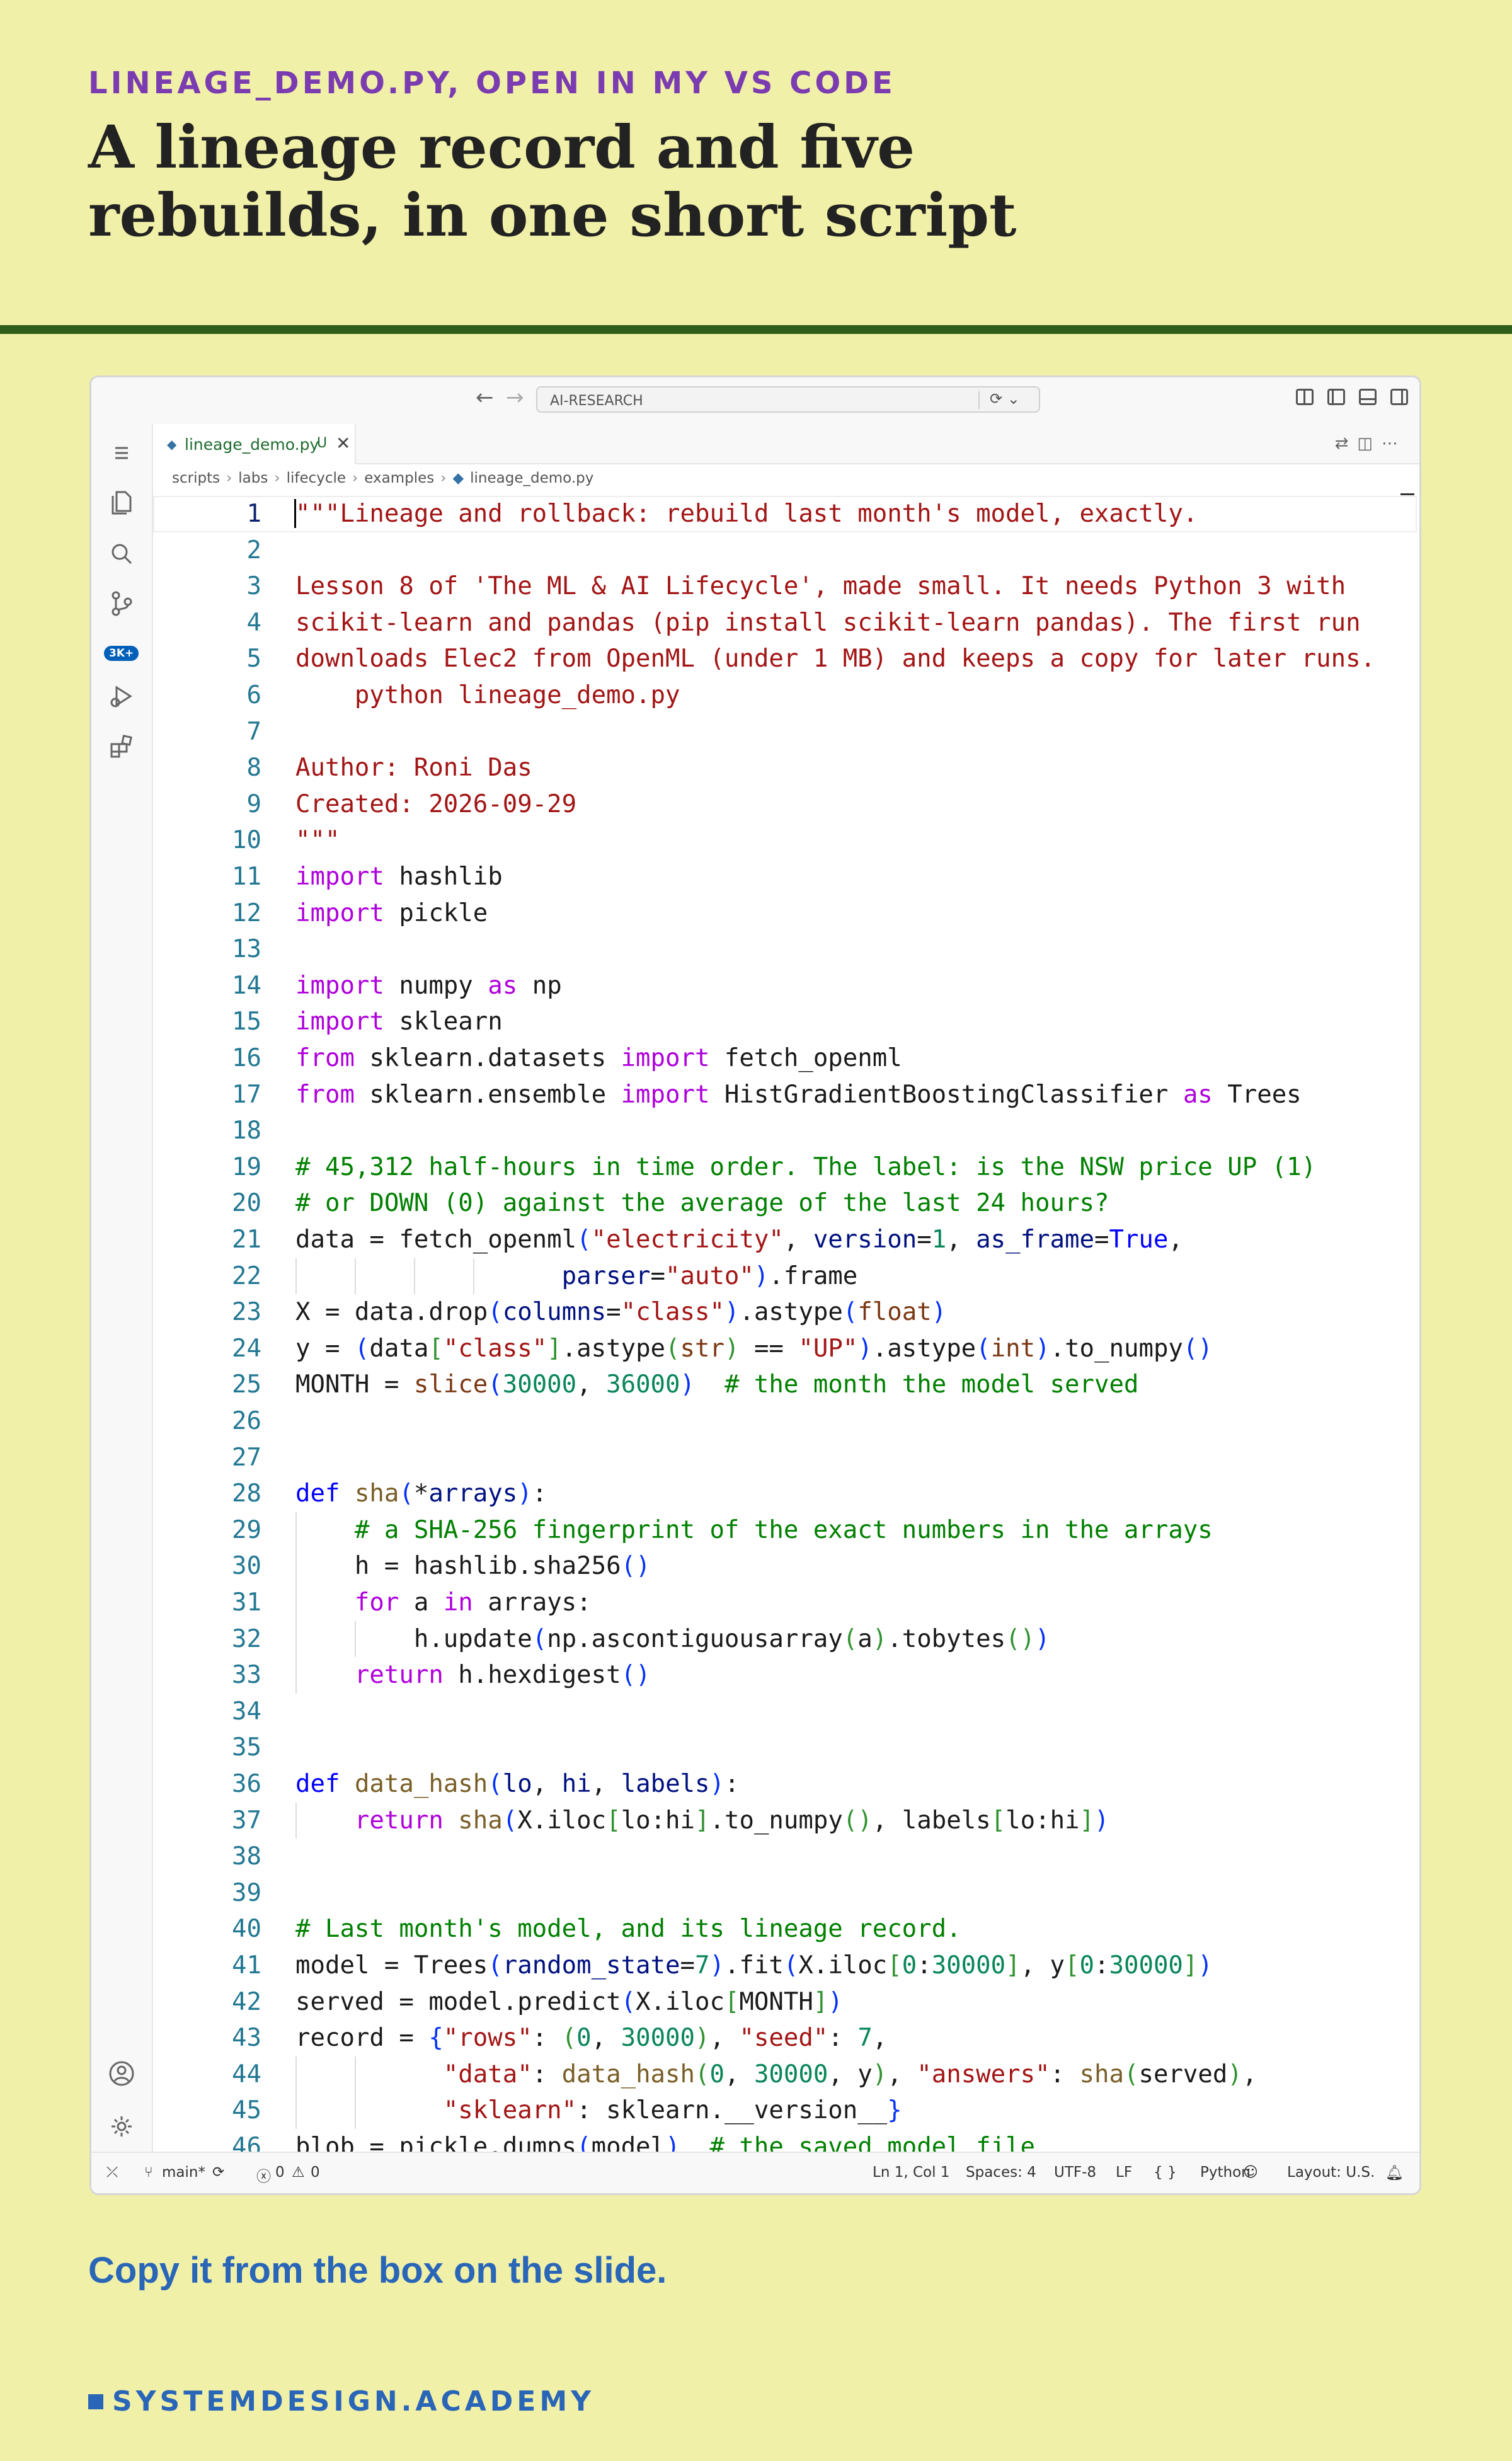 The width and height of the screenshot is (1512, 2461). I want to click on toggle-primary-sidebar-icon, so click(1336, 397).